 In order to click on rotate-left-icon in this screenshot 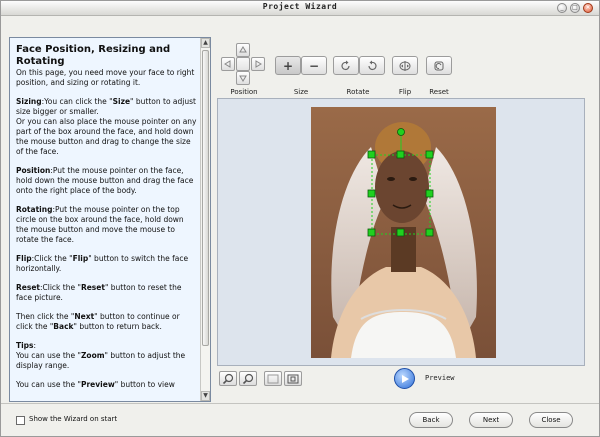, I will do `click(372, 65)`.